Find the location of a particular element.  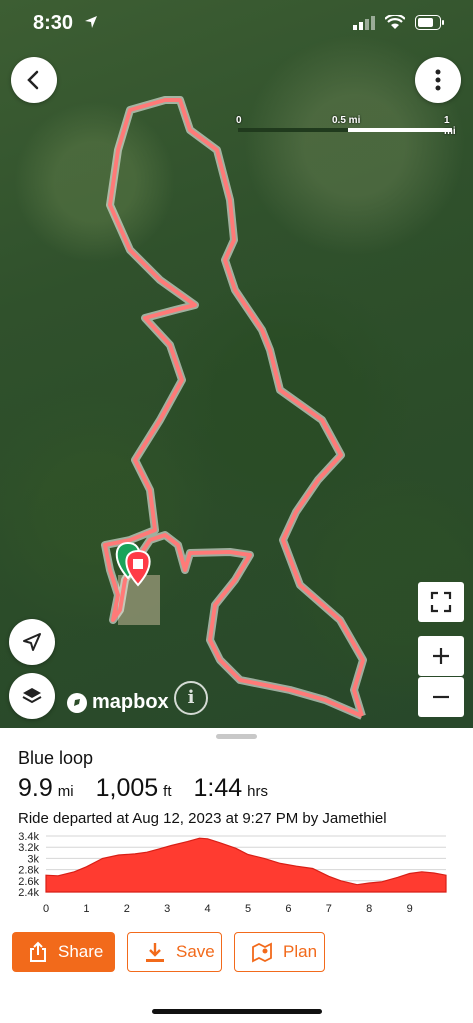

elevation-unit: ft is located at coordinates (167, 791).